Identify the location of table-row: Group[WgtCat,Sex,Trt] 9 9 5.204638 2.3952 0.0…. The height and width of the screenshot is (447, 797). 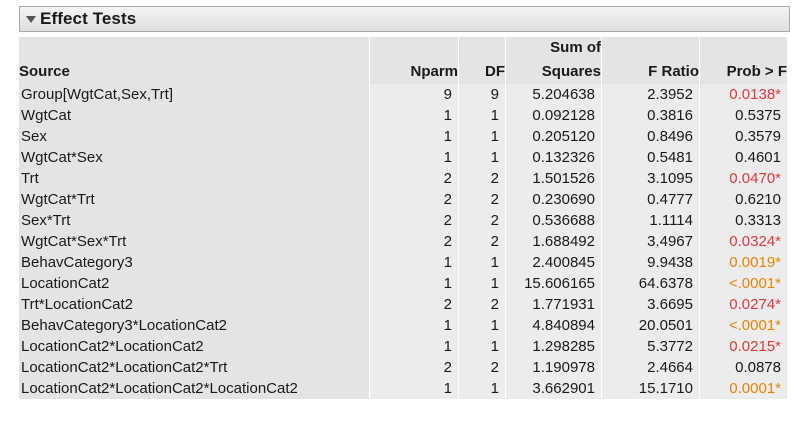
(403, 94).